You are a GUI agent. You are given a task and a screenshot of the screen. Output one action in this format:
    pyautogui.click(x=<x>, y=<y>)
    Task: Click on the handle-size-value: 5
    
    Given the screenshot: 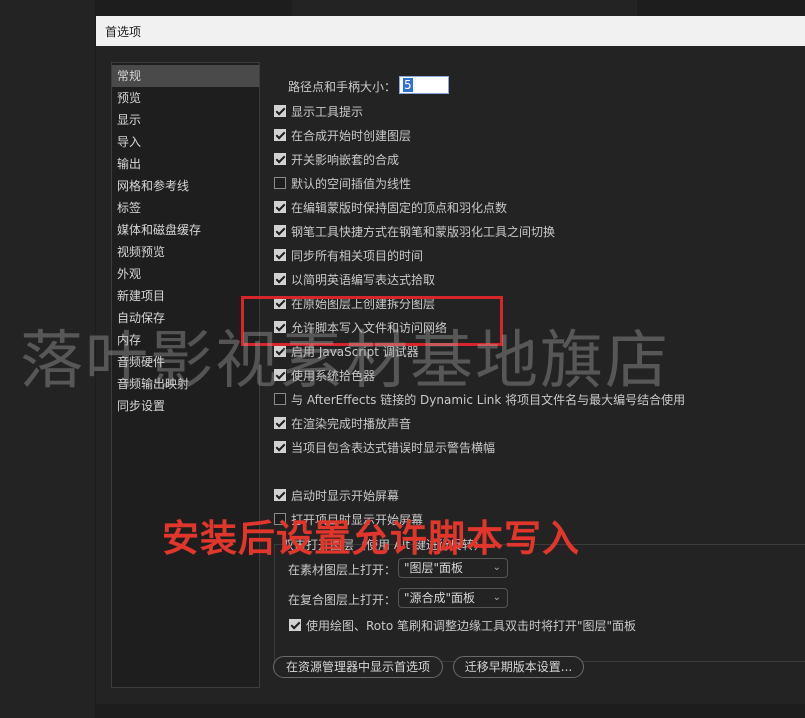 What is the action you would take?
    pyautogui.click(x=408, y=85)
    